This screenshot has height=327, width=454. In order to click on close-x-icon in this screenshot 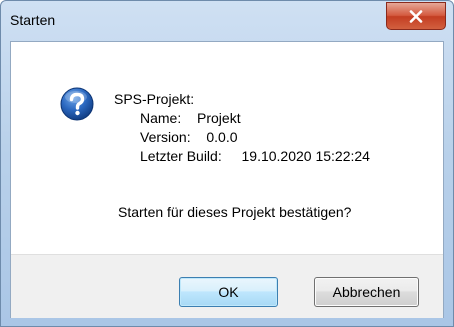, I will do `click(416, 16)`.